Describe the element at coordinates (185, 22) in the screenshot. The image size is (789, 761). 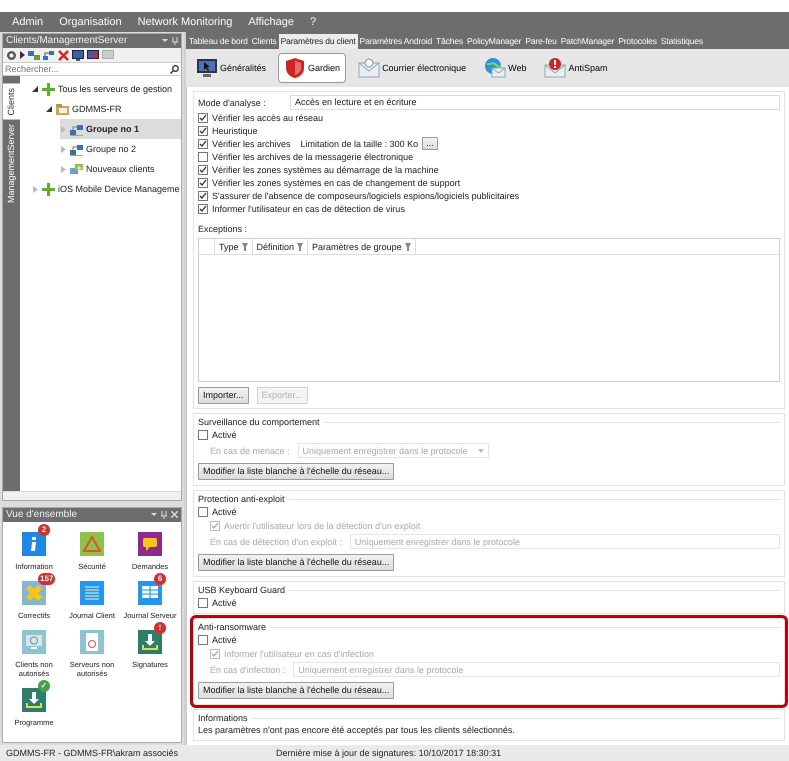
I see `menu-item: Network Monitoring` at that location.